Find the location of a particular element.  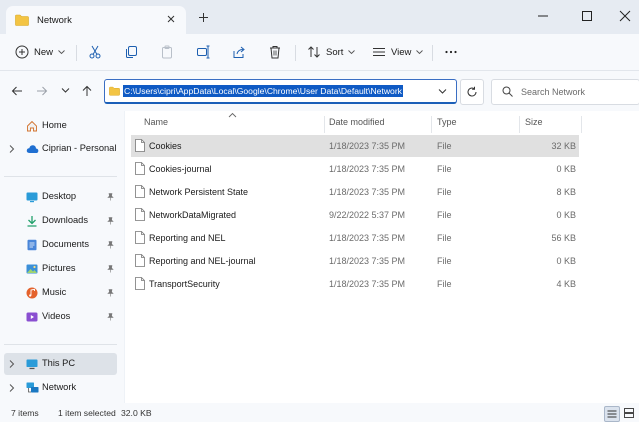

sidebar-item-this-pc: This PC is located at coordinates (60, 364).